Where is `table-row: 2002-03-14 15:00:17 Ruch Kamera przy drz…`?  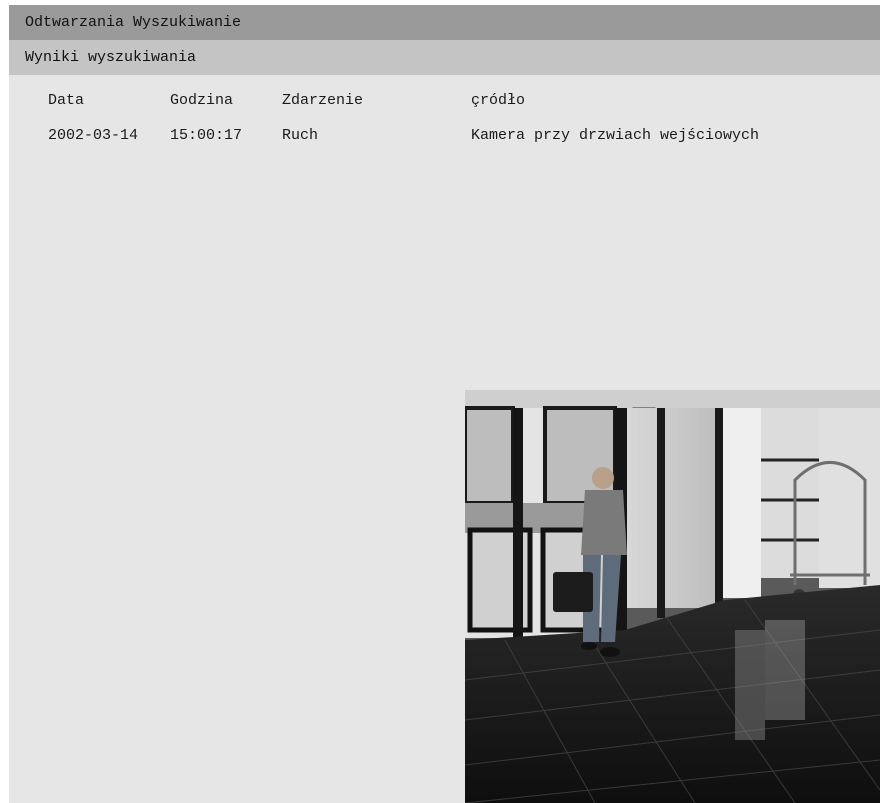
table-row: 2002-03-14 15:00:17 Ruch Kamera przy drz… is located at coordinates (449, 135).